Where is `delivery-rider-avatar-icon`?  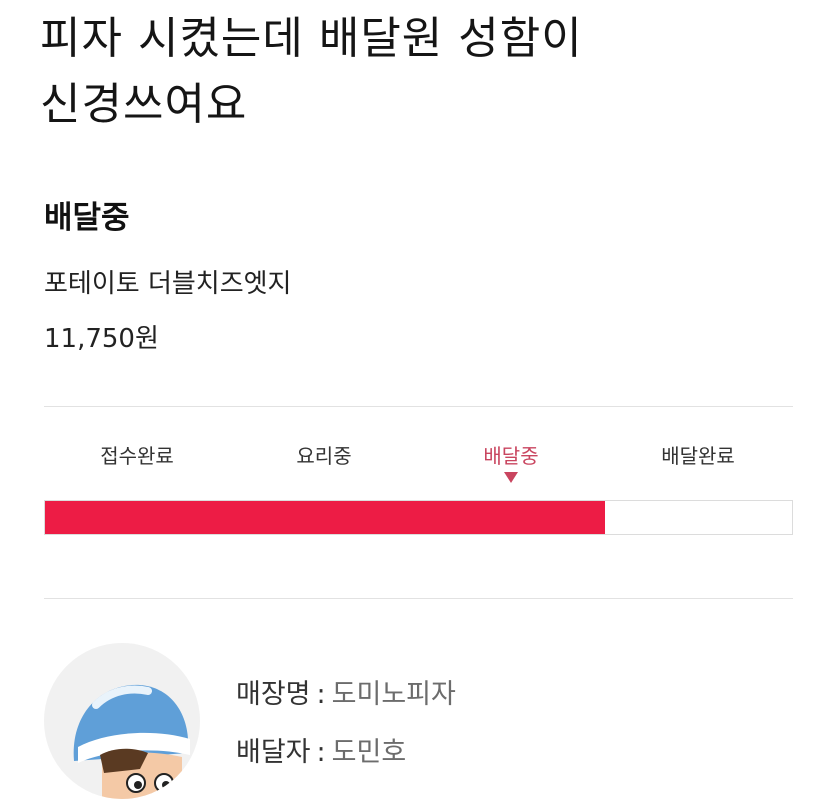
delivery-rider-avatar-icon is located at coordinates (122, 721).